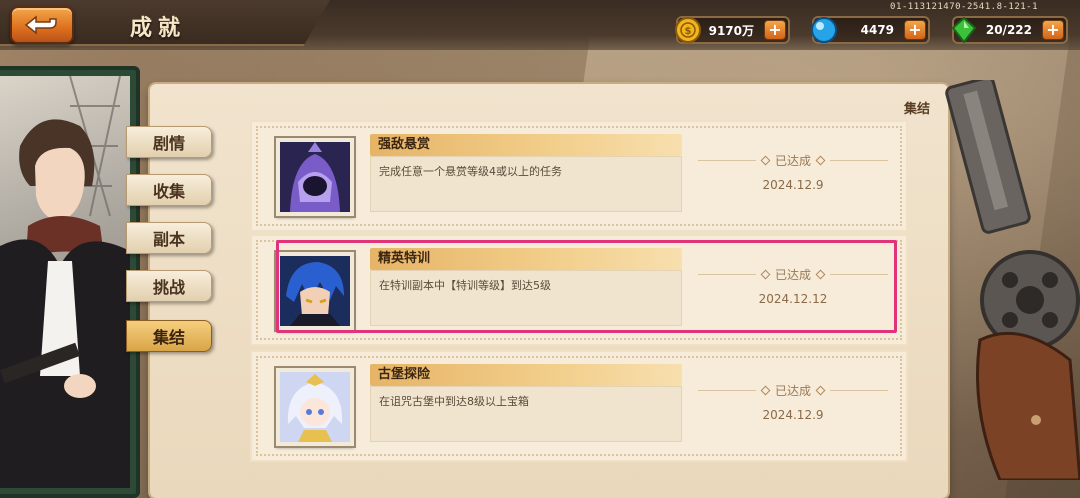 The height and width of the screenshot is (498, 1080). What do you see at coordinates (526, 184) in the screenshot?
I see `achievement-description: 完成任意一个悬赏等级4或以上的任务` at bounding box center [526, 184].